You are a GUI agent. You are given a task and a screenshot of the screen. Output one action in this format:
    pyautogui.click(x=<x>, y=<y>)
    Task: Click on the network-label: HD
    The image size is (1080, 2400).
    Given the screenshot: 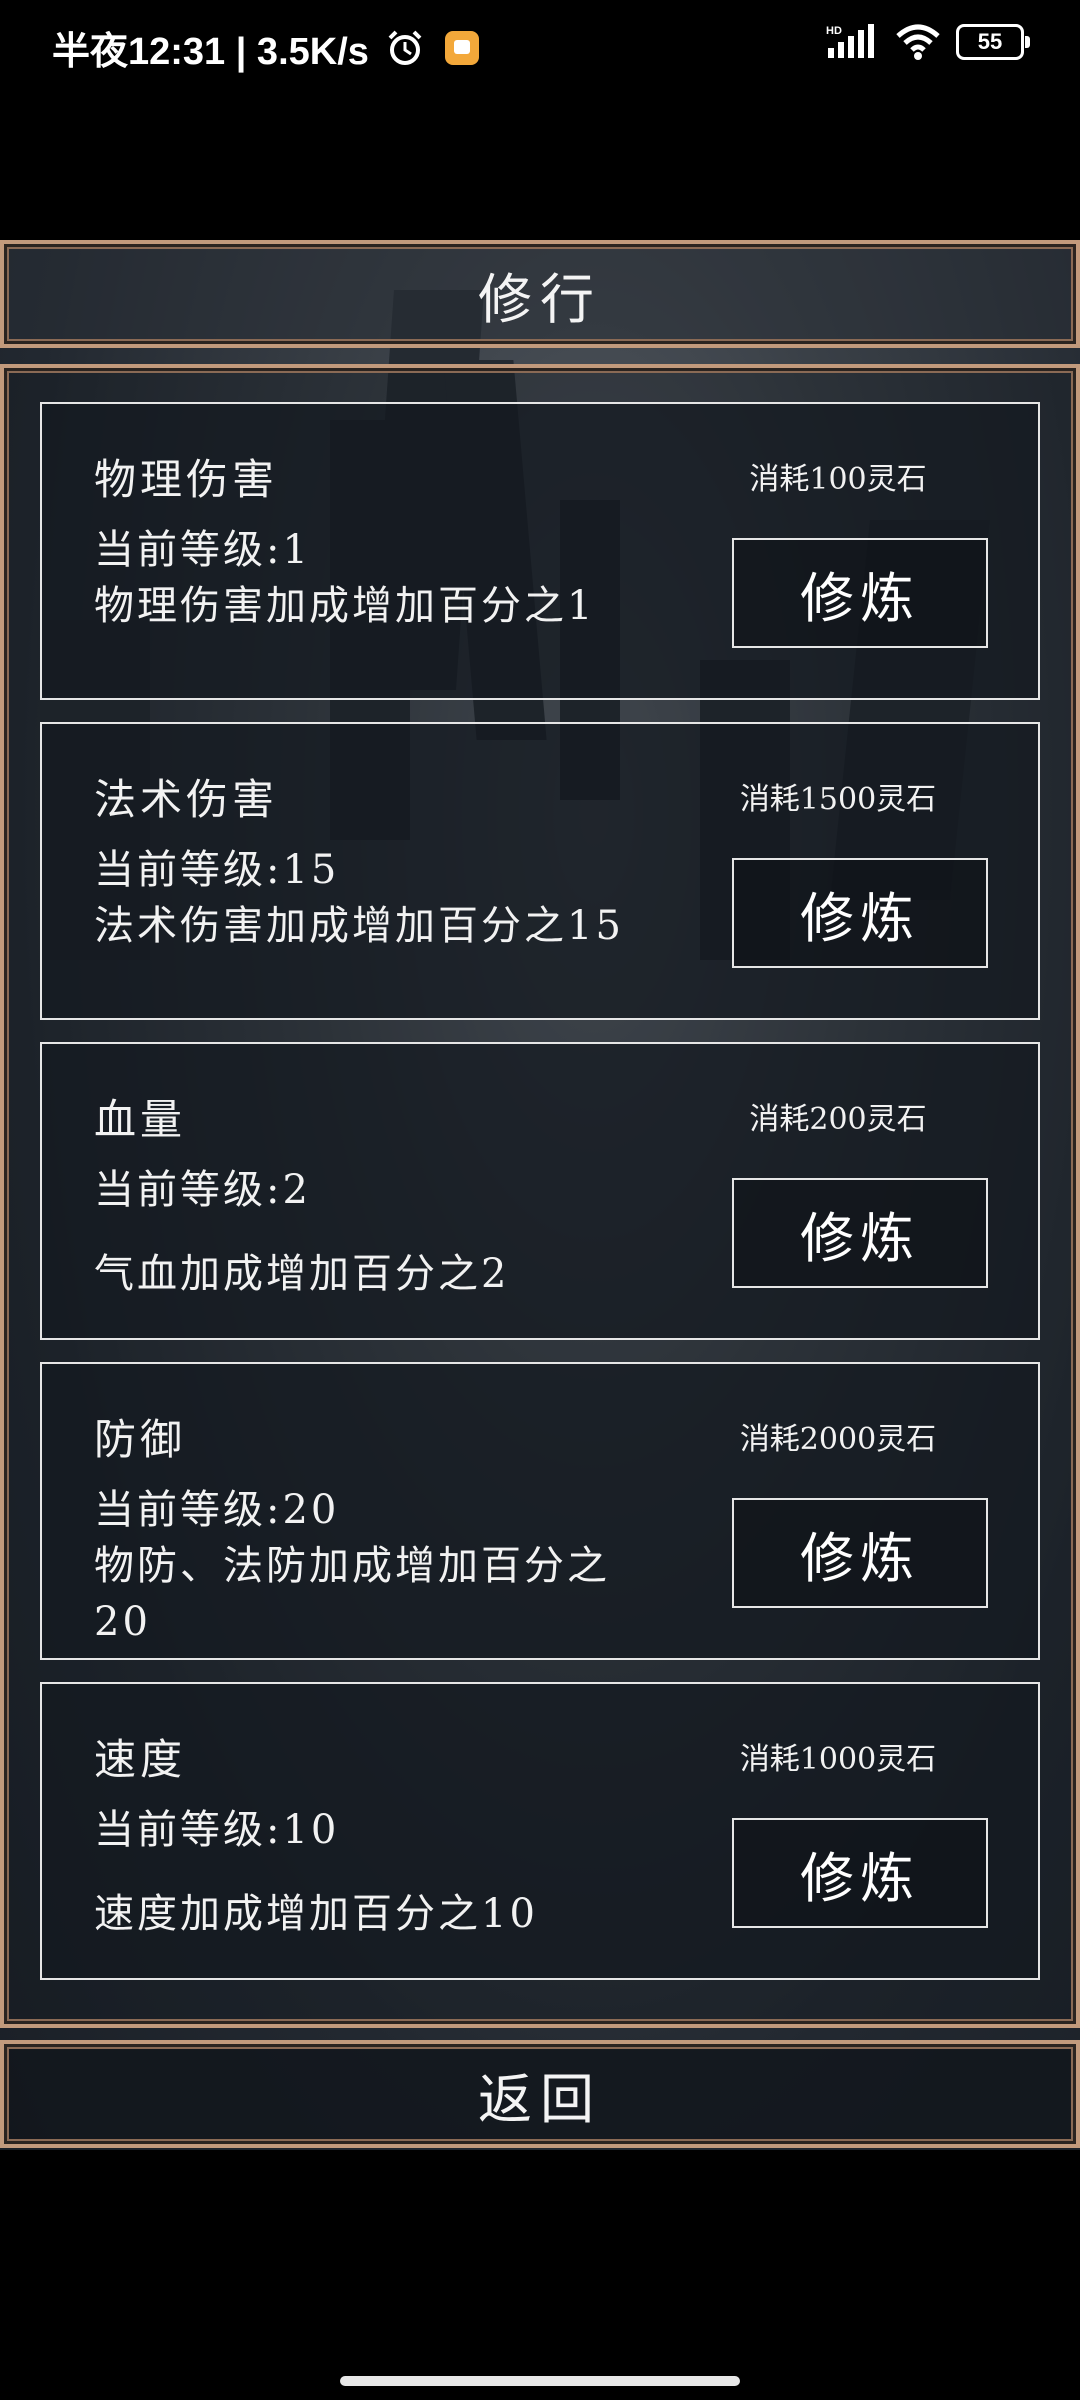 What is the action you would take?
    pyautogui.click(x=834, y=31)
    